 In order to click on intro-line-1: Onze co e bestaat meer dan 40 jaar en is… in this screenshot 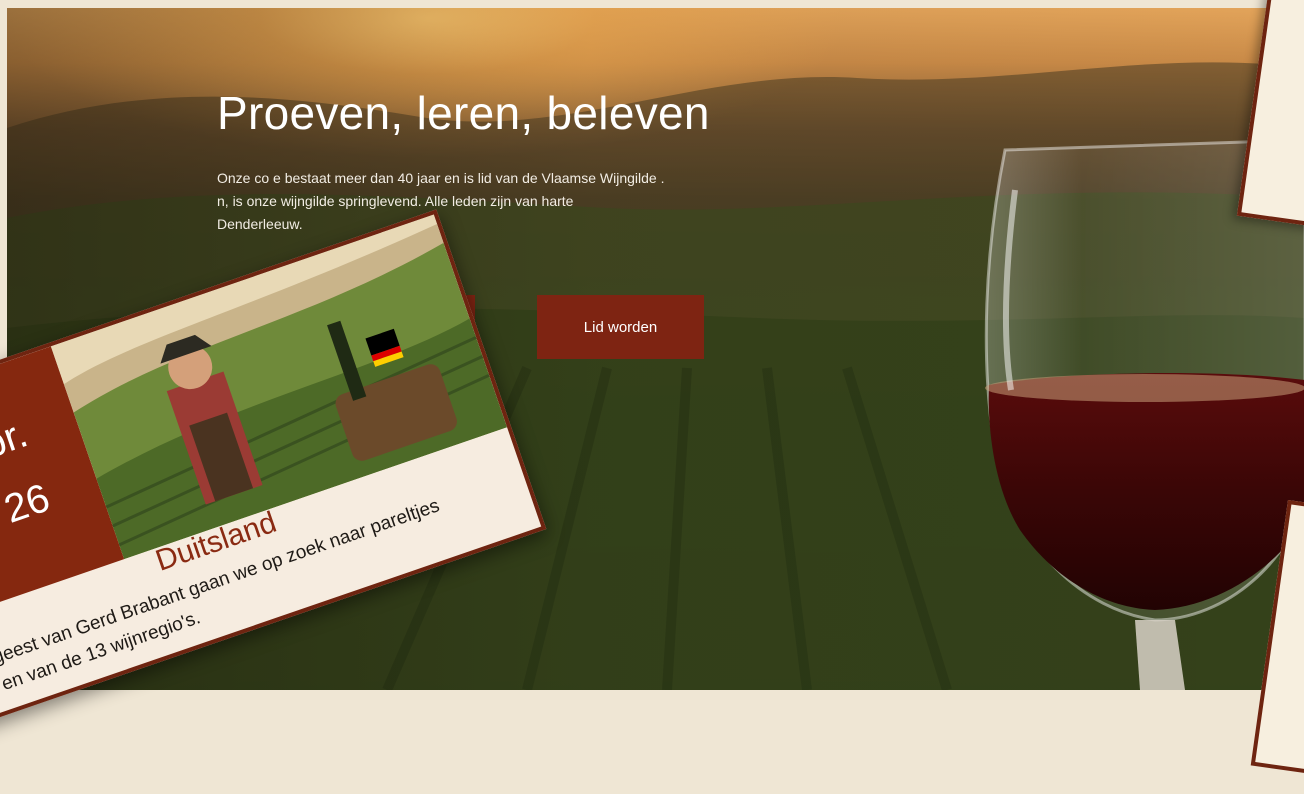, I will do `click(441, 178)`.